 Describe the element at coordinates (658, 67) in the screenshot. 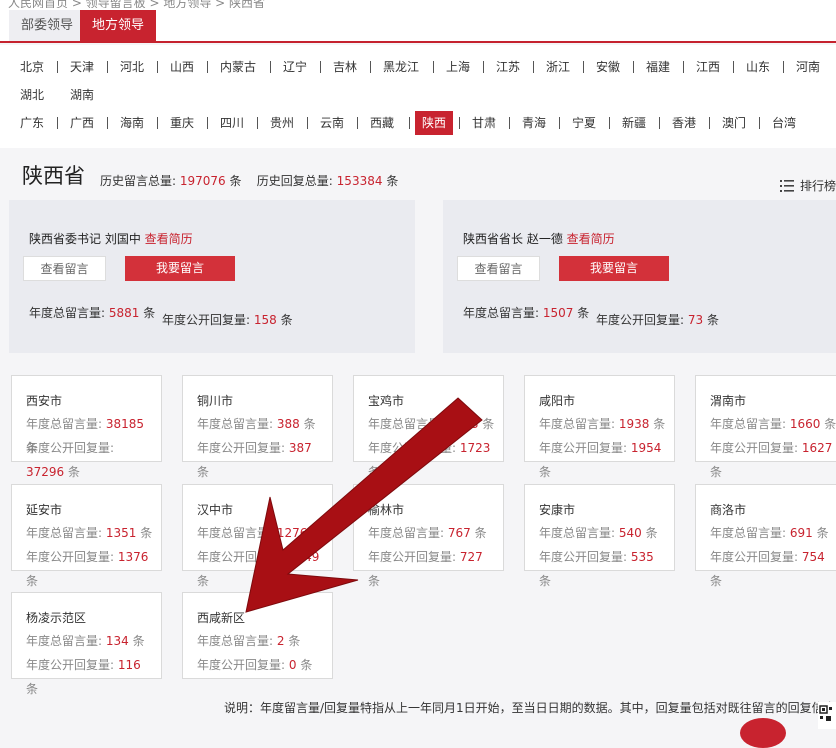

I see `province-link: 福建` at that location.